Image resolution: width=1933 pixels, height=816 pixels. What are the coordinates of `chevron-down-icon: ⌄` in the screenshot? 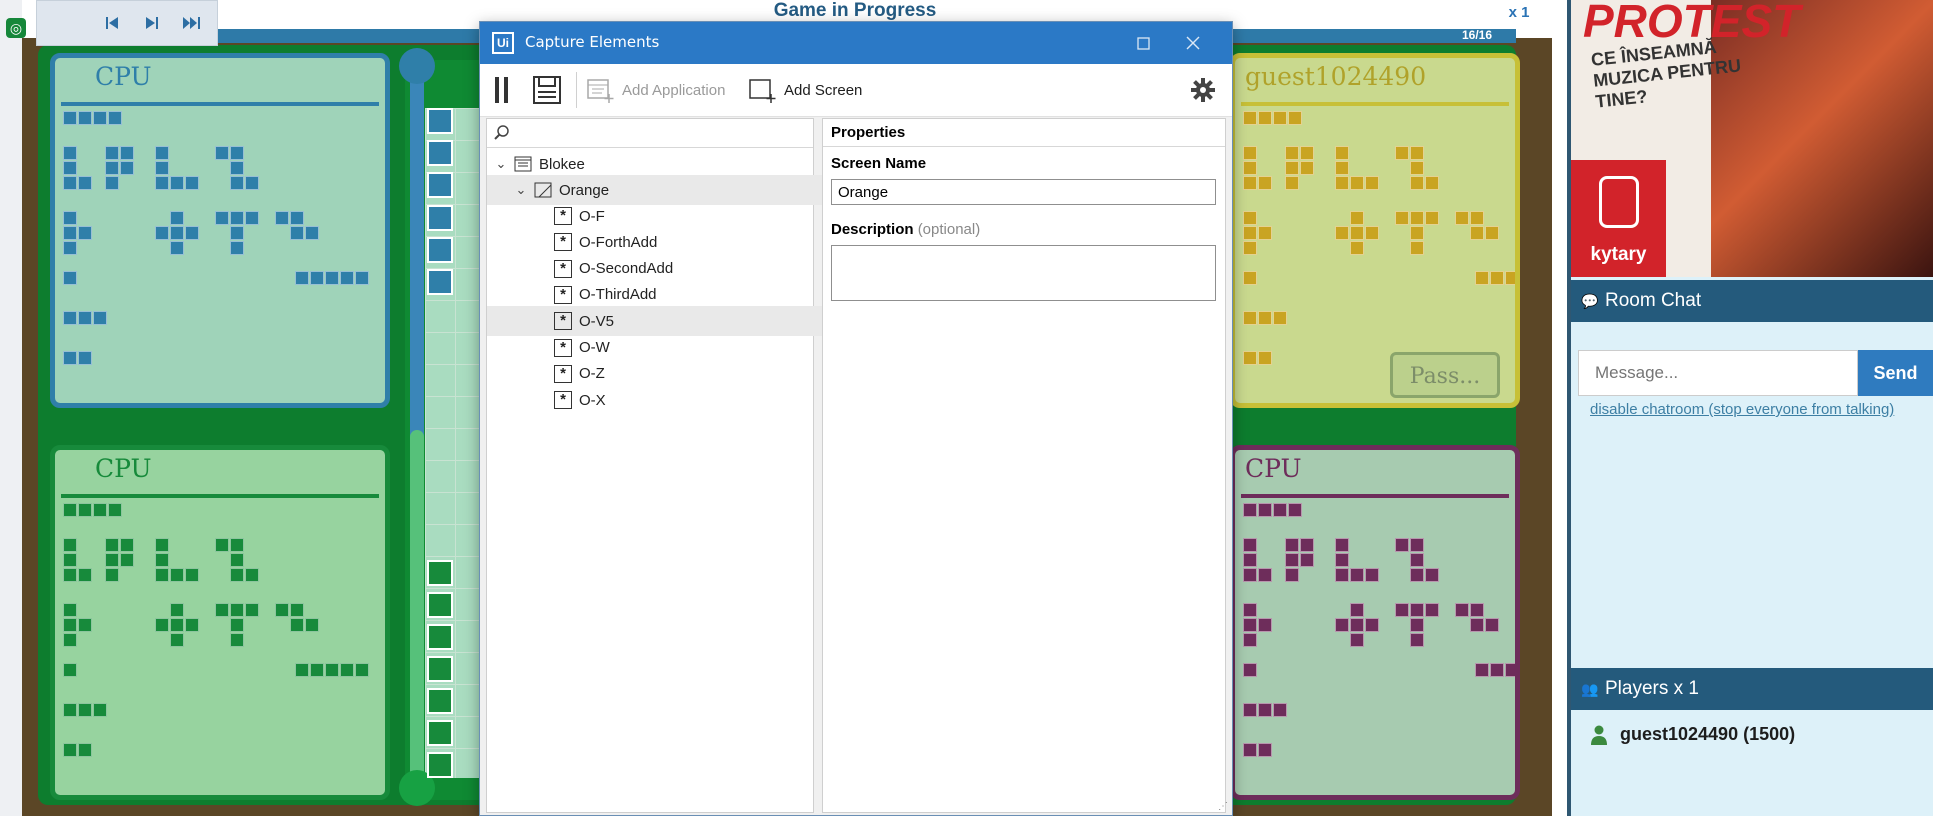 It's located at (521, 190).